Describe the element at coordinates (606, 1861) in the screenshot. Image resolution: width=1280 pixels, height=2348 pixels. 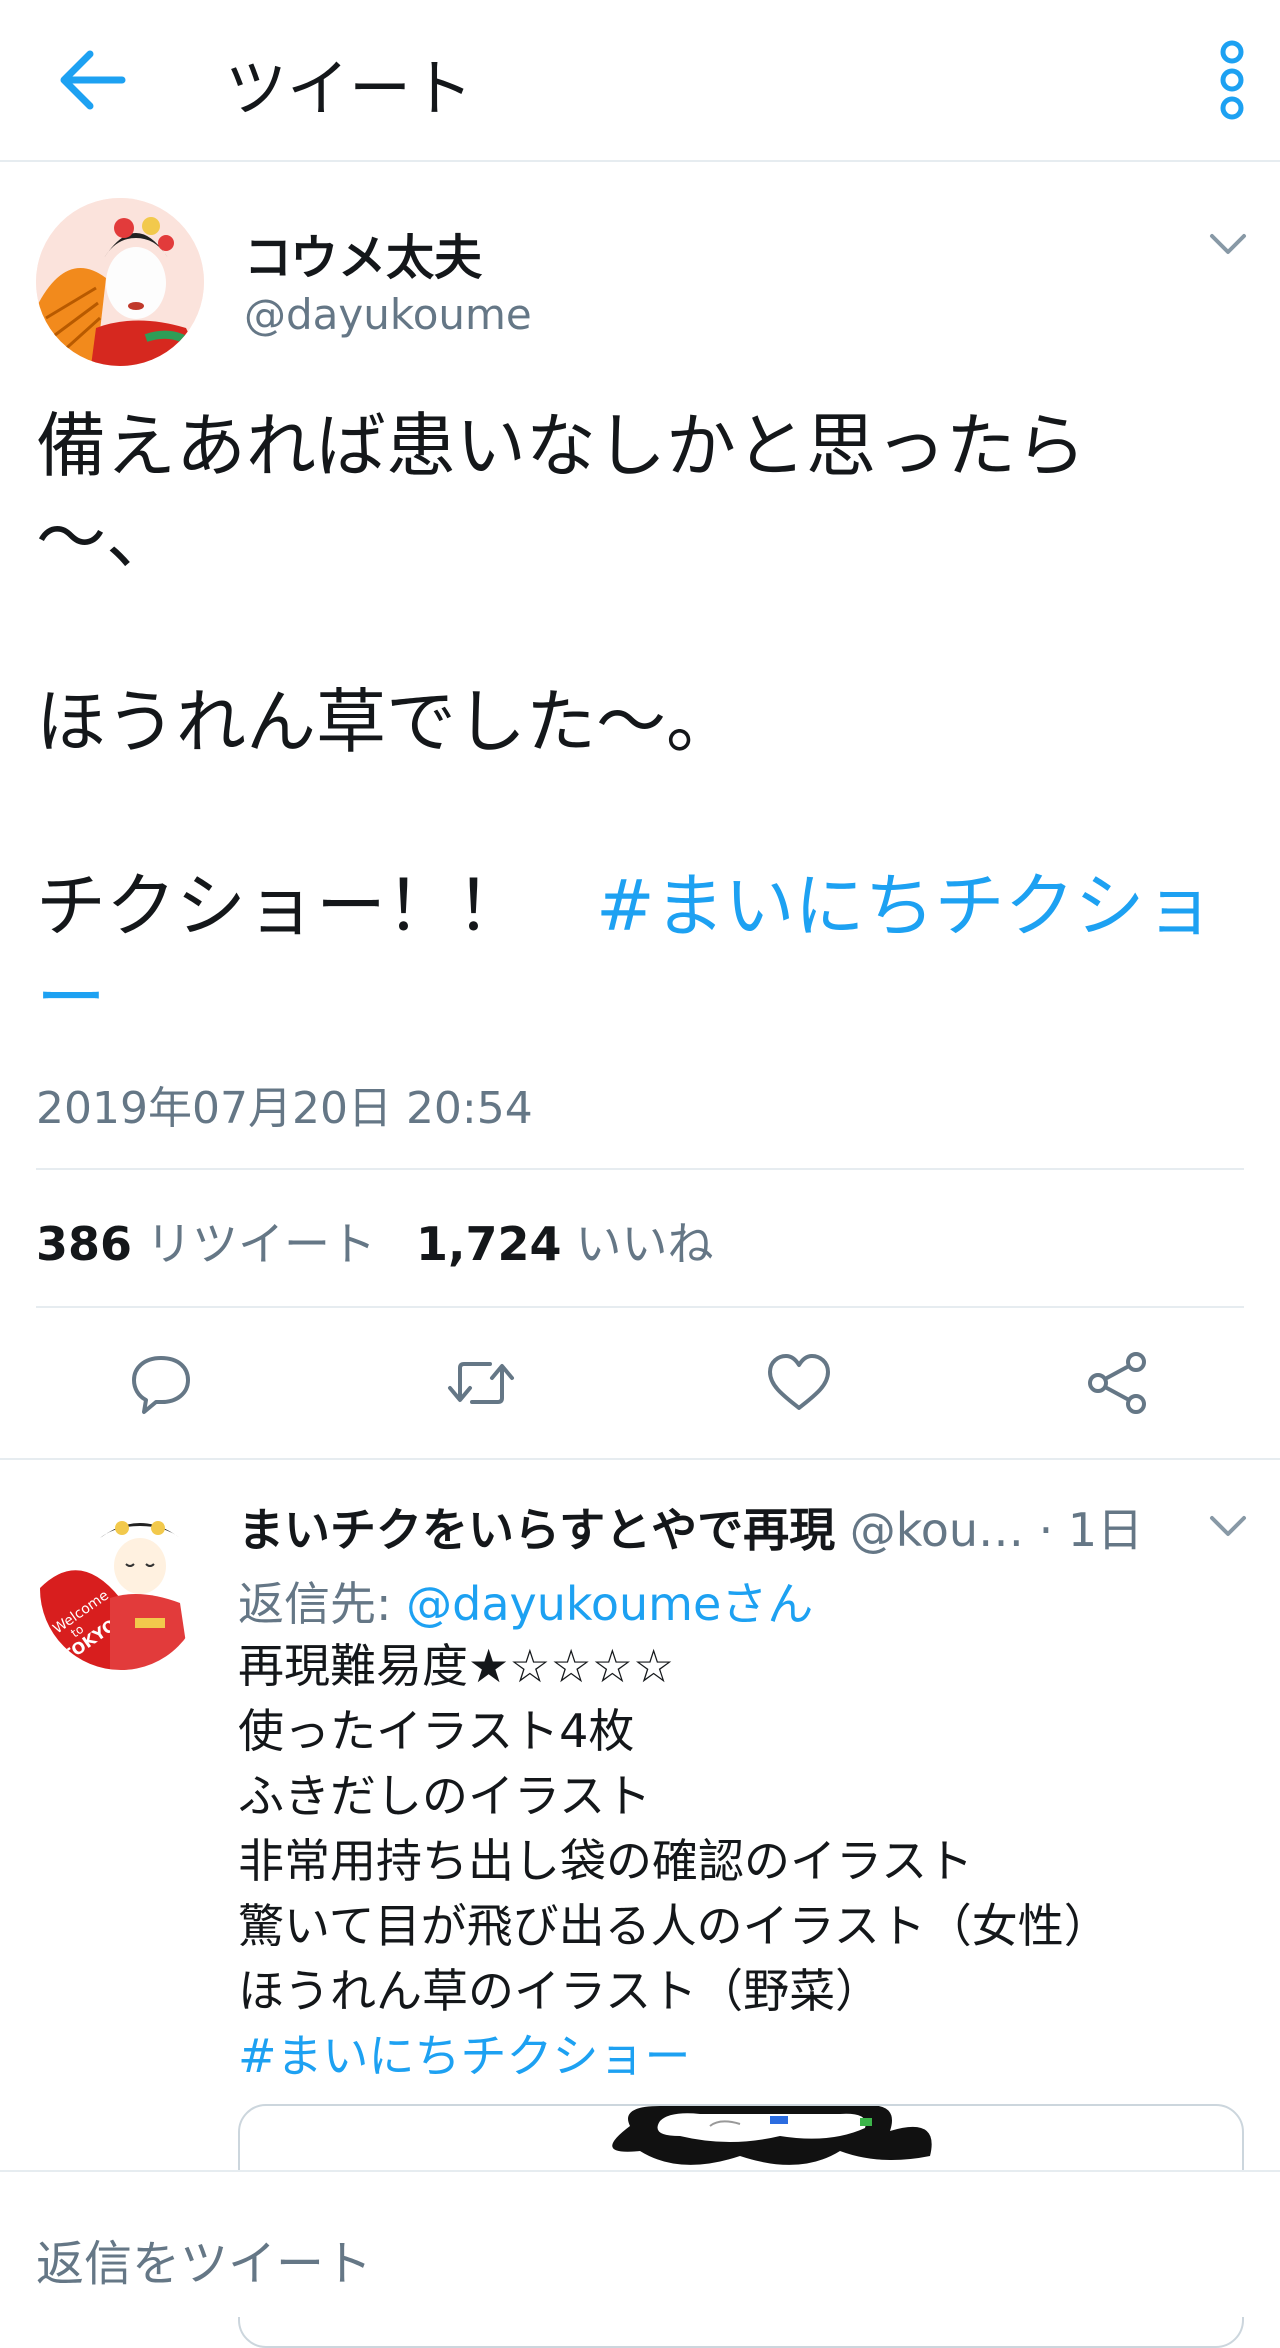
I see `reply-text-line: 非常用持ち出し袋の確認のイラスト` at that location.